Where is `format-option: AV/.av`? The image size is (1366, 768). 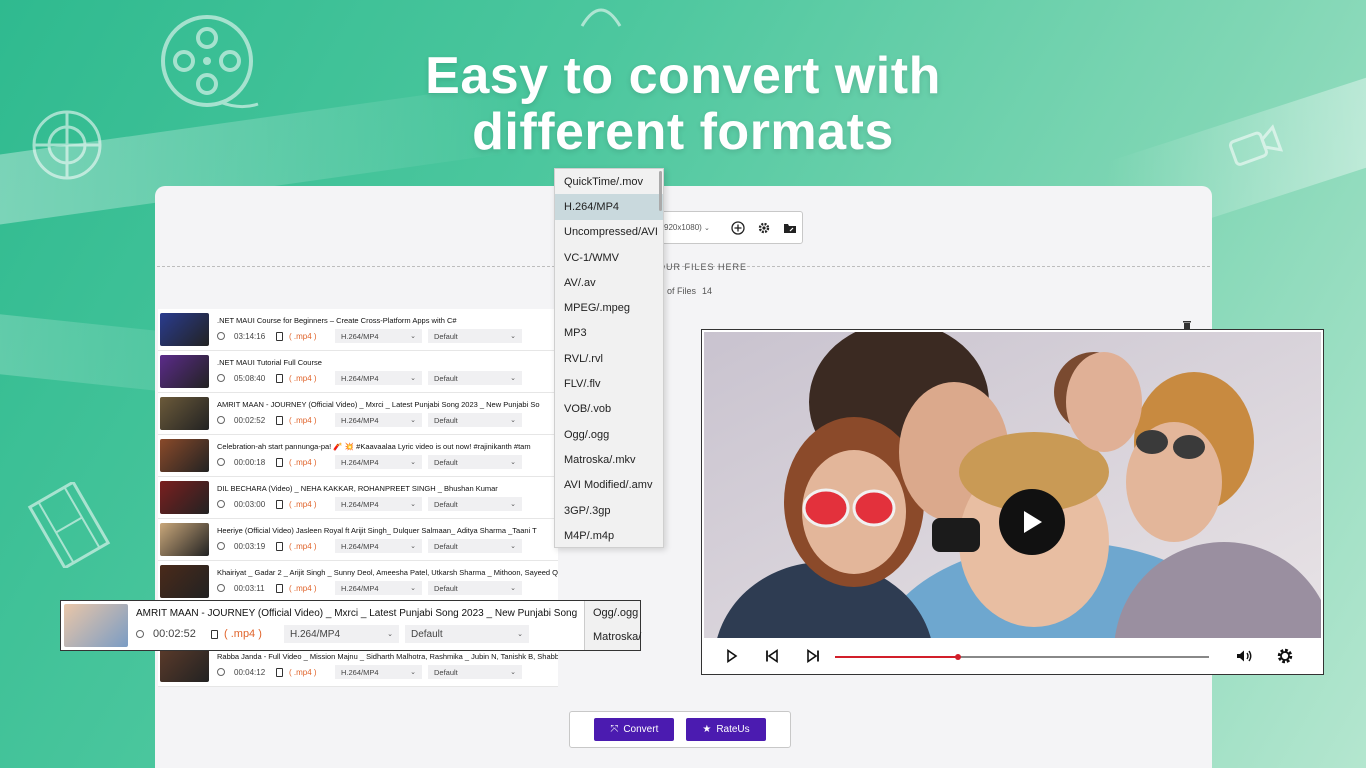
format-option: AV/.av is located at coordinates (609, 282).